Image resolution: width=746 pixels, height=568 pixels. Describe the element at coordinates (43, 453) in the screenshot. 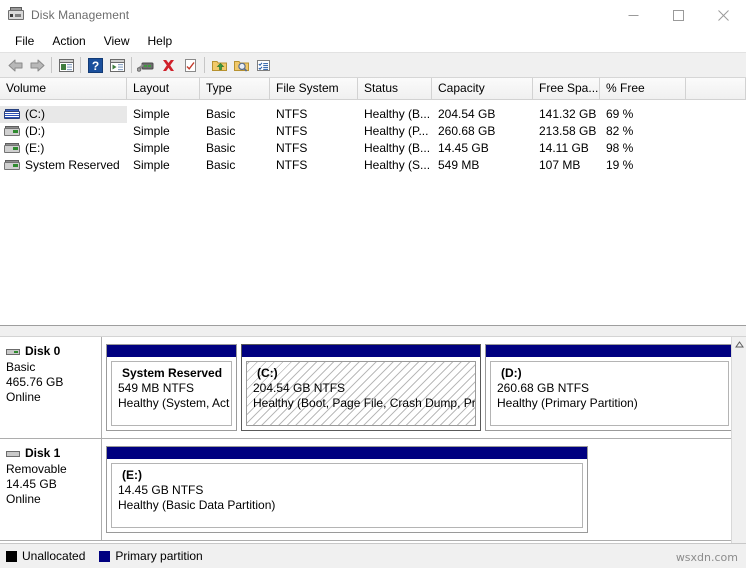

I see `disk-name: Disk 1` at that location.